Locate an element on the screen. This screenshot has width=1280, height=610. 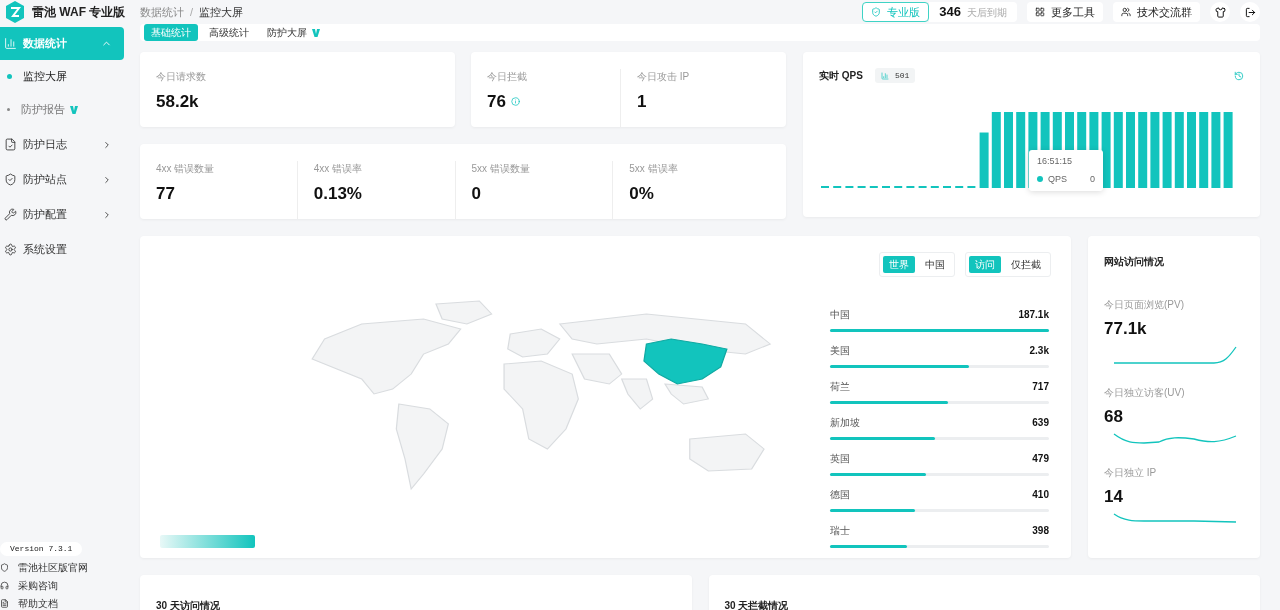
sidebar-item: 防护配置 is located at coordinates (62, 214).